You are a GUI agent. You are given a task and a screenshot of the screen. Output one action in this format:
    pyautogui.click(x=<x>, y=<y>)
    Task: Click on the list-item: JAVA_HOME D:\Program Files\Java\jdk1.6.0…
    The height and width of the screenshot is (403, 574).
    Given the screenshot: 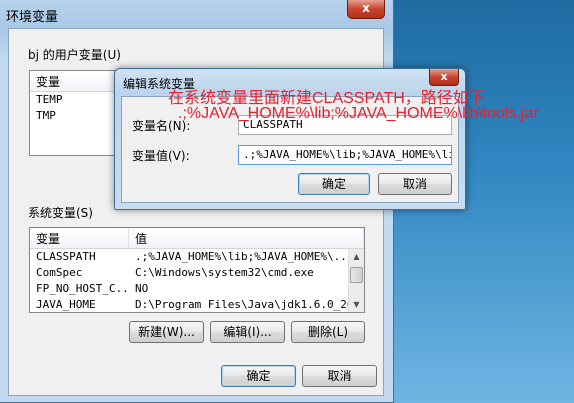 What is the action you would take?
    pyautogui.click(x=189, y=304)
    